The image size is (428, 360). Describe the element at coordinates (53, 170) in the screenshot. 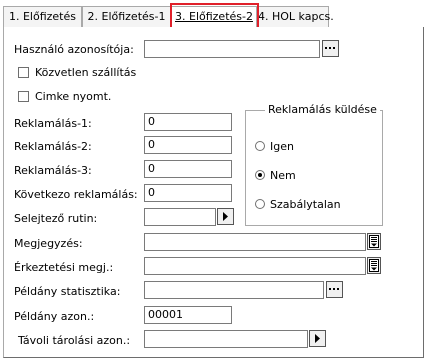

I see `reklamacio-3-label: Reklamálás-3:` at that location.